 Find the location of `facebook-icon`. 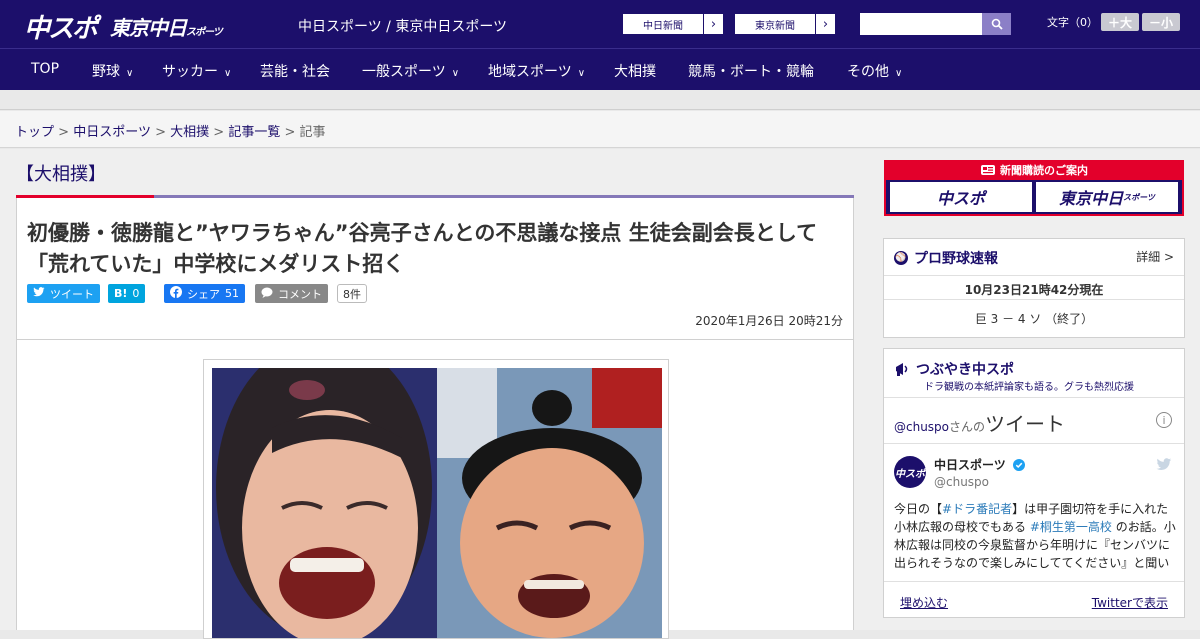

facebook-icon is located at coordinates (176, 293).